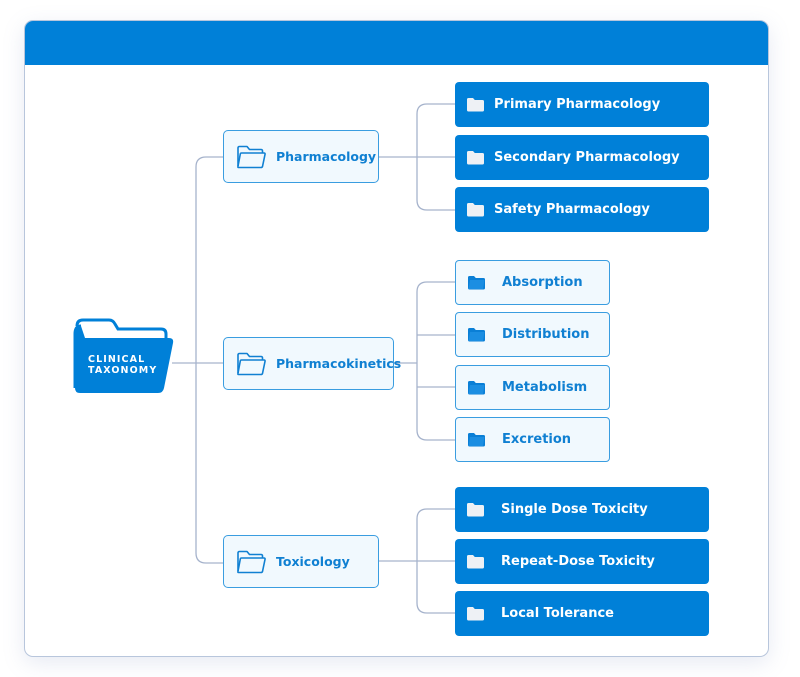 The width and height of the screenshot is (800, 677). What do you see at coordinates (123, 370) in the screenshot?
I see `root-label-line2: TAXONOMY` at bounding box center [123, 370].